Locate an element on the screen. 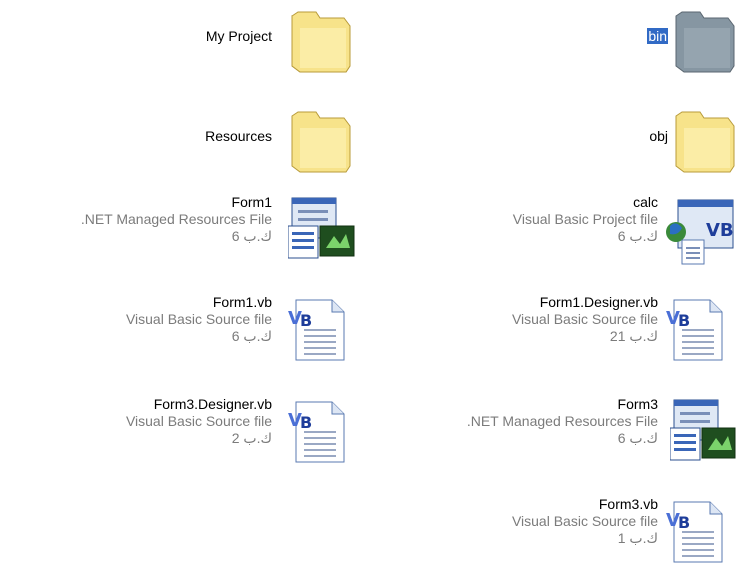 This screenshot has height=571, width=755. file-item-obj: obj is located at coordinates (567, 140).